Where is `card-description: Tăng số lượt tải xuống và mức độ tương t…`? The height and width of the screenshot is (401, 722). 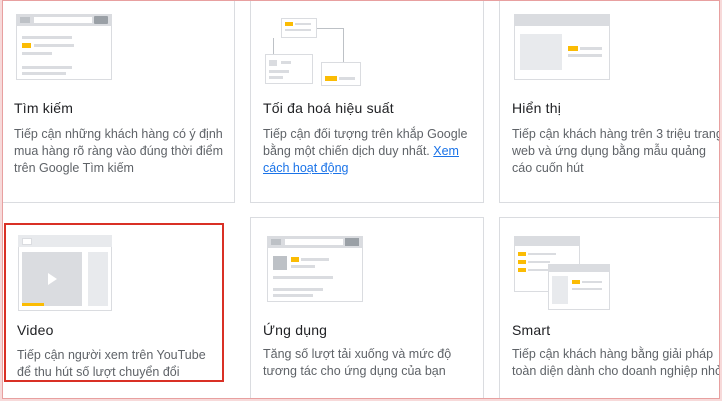
card-description: Tăng số lượt tải xuống và mức độ tương t… is located at coordinates (357, 362).